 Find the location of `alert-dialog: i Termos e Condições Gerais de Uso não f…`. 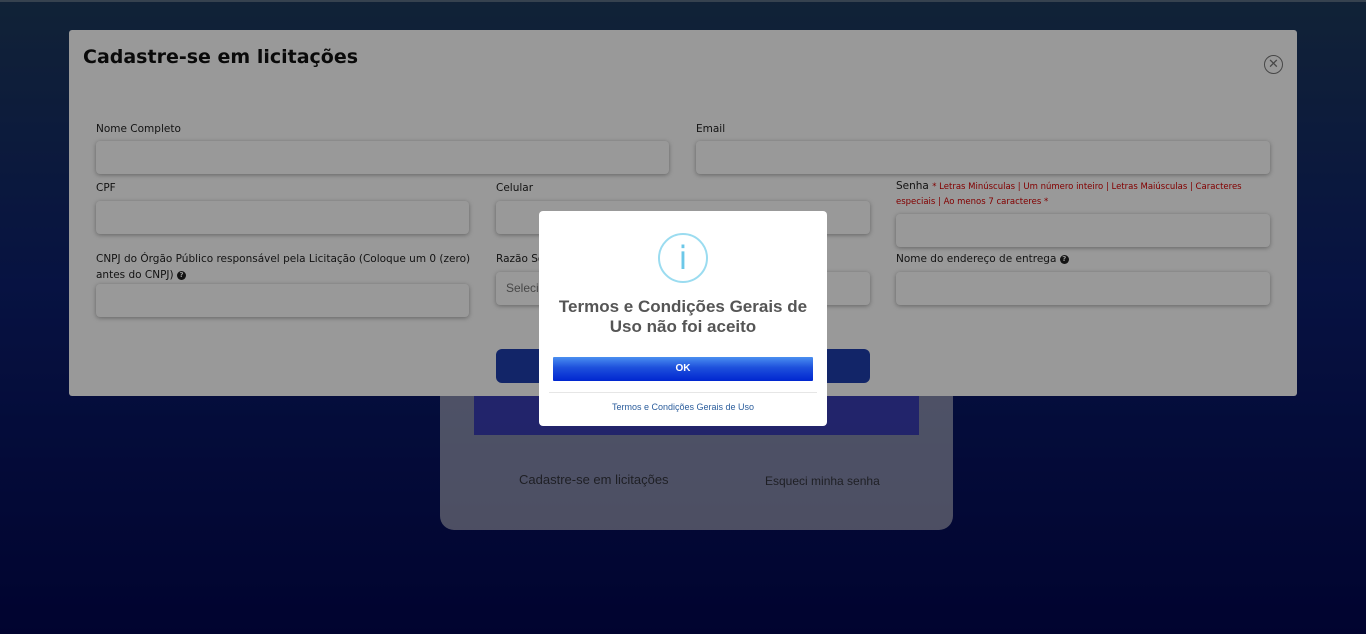

alert-dialog: i Termos e Condições Gerais de Uso não f… is located at coordinates (683, 318).